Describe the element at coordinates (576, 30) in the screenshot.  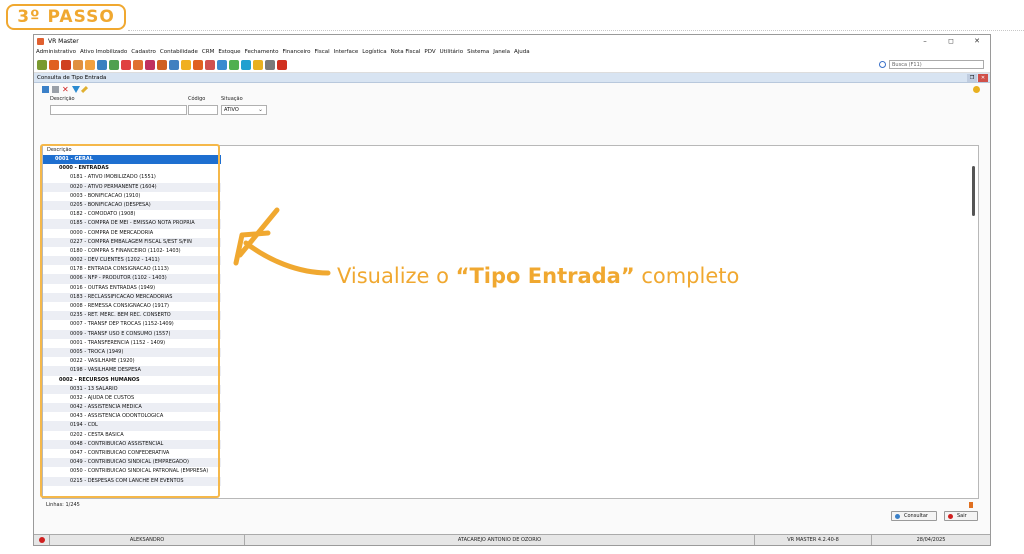
I see `divider` at that location.